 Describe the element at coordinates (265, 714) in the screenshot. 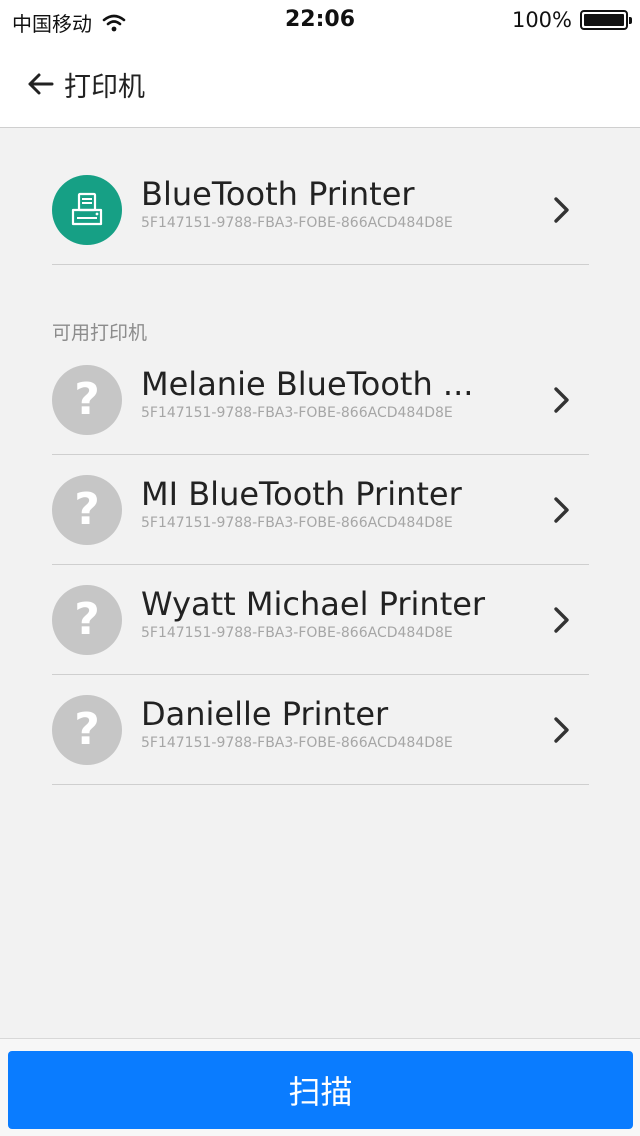

I see `printer-name: Danielle Printer` at that location.